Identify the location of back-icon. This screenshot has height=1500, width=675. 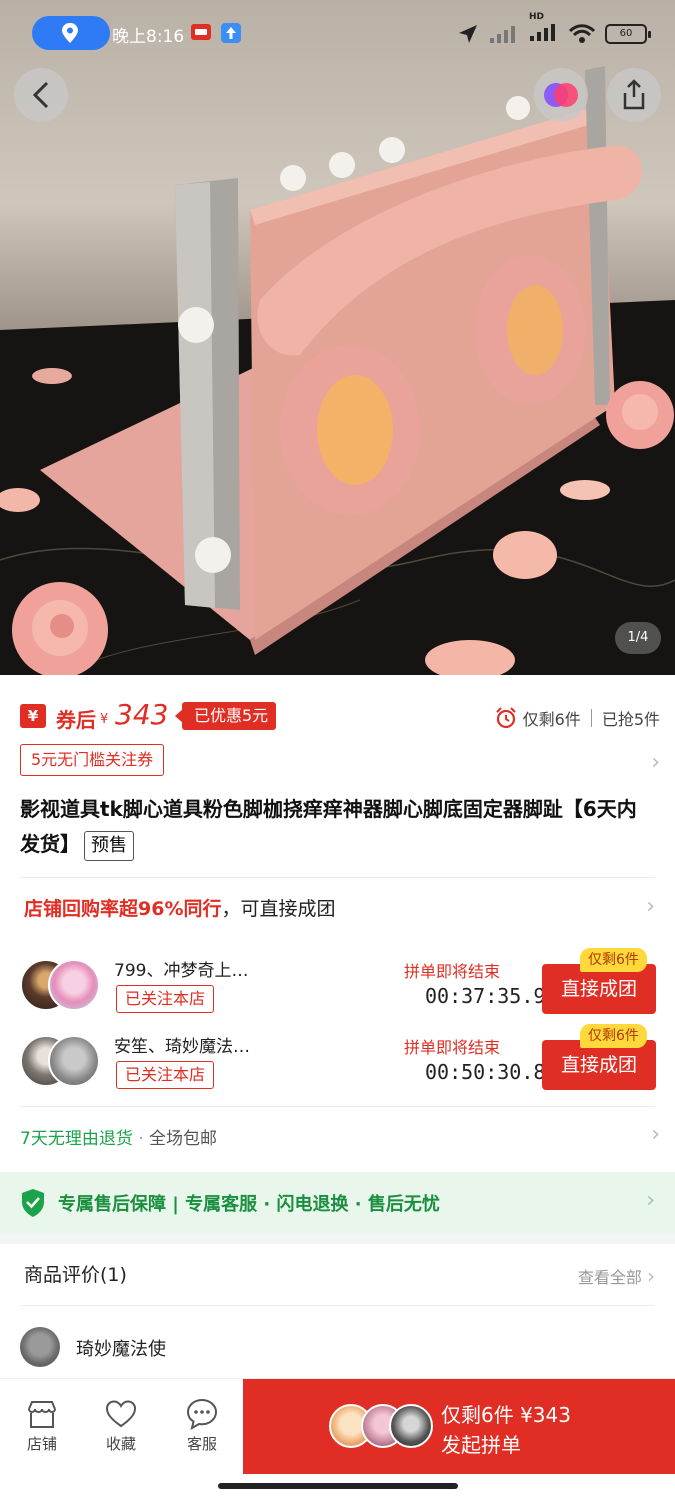
(40, 95).